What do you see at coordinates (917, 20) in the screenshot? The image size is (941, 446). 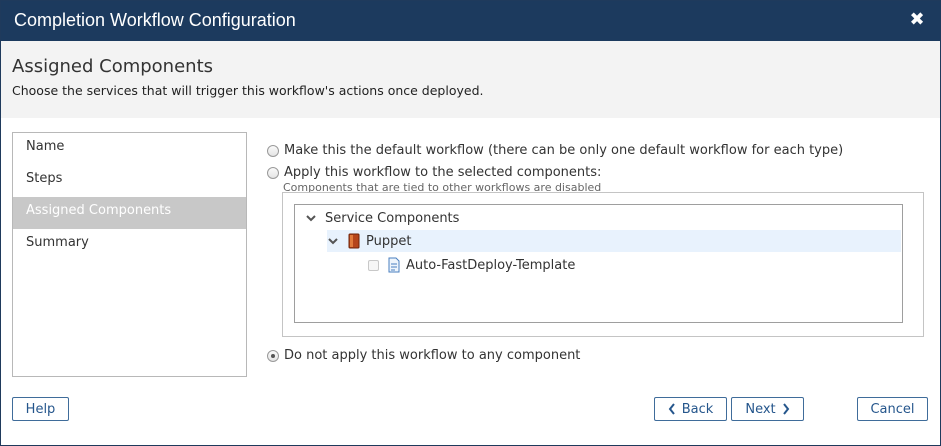 I see `close-icon: ✖` at bounding box center [917, 20].